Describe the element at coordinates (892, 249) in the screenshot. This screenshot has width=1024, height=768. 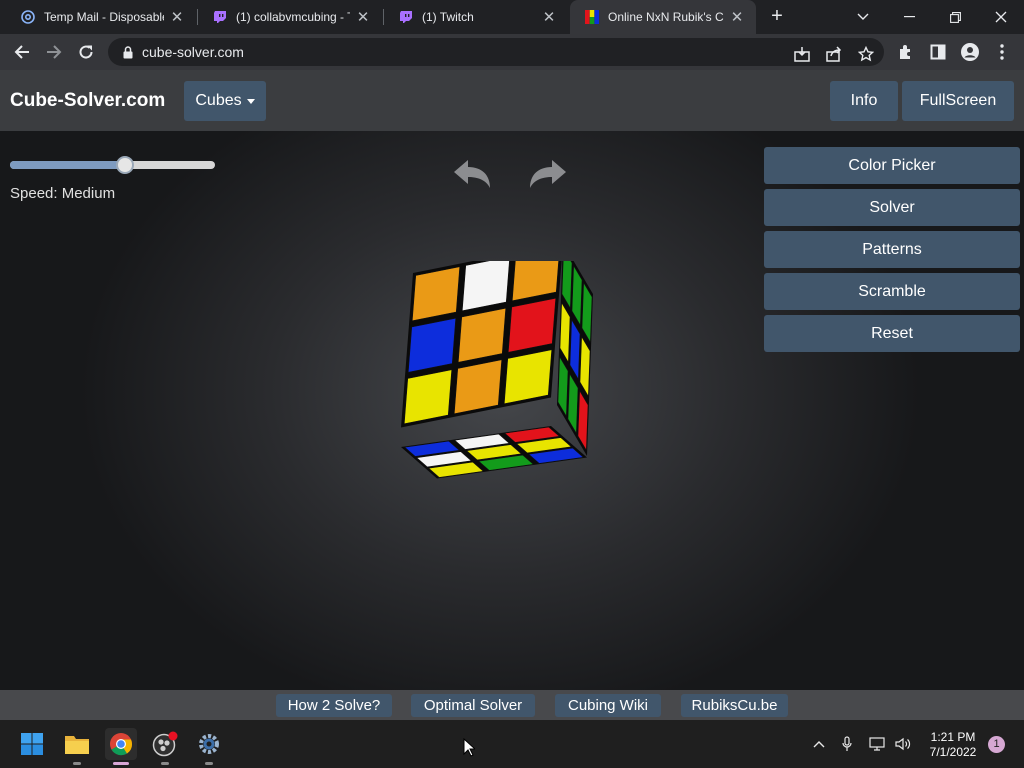
I see `patterns-button: Patterns` at that location.